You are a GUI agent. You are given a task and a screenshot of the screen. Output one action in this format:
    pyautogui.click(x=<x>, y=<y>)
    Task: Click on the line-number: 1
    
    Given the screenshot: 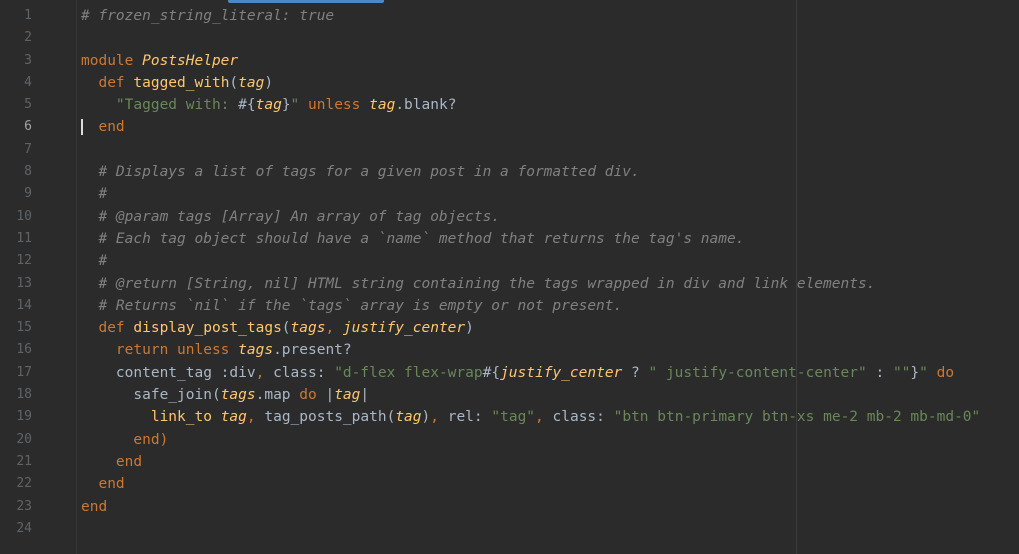 What is the action you would take?
    pyautogui.click(x=28, y=15)
    